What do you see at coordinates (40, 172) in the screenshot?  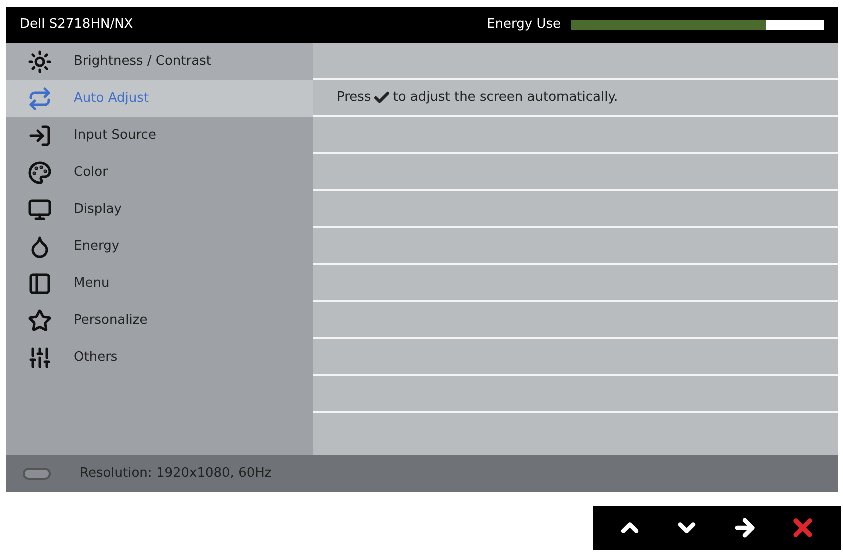 I see `palette-icon` at bounding box center [40, 172].